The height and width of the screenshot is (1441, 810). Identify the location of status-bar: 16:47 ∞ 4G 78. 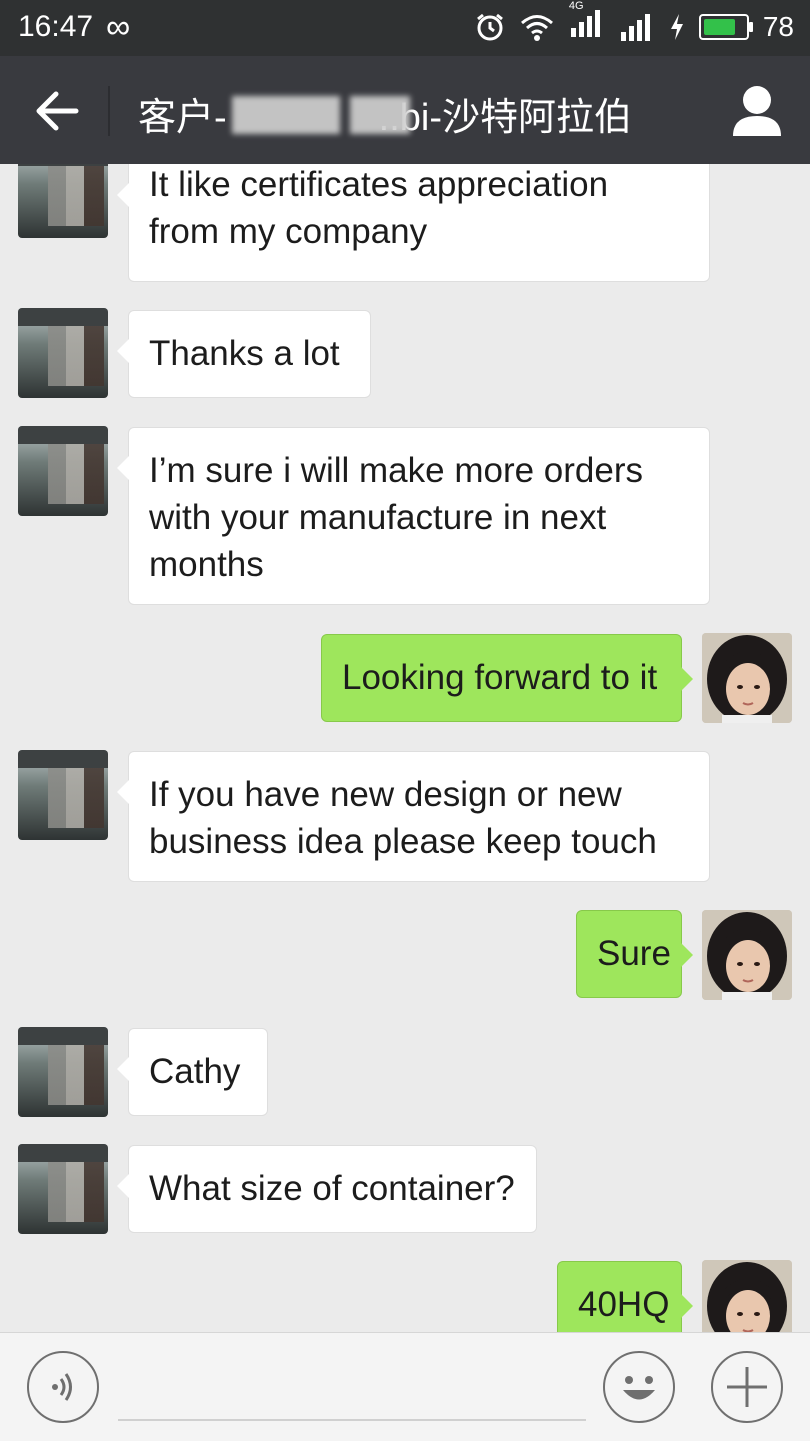
(405, 28).